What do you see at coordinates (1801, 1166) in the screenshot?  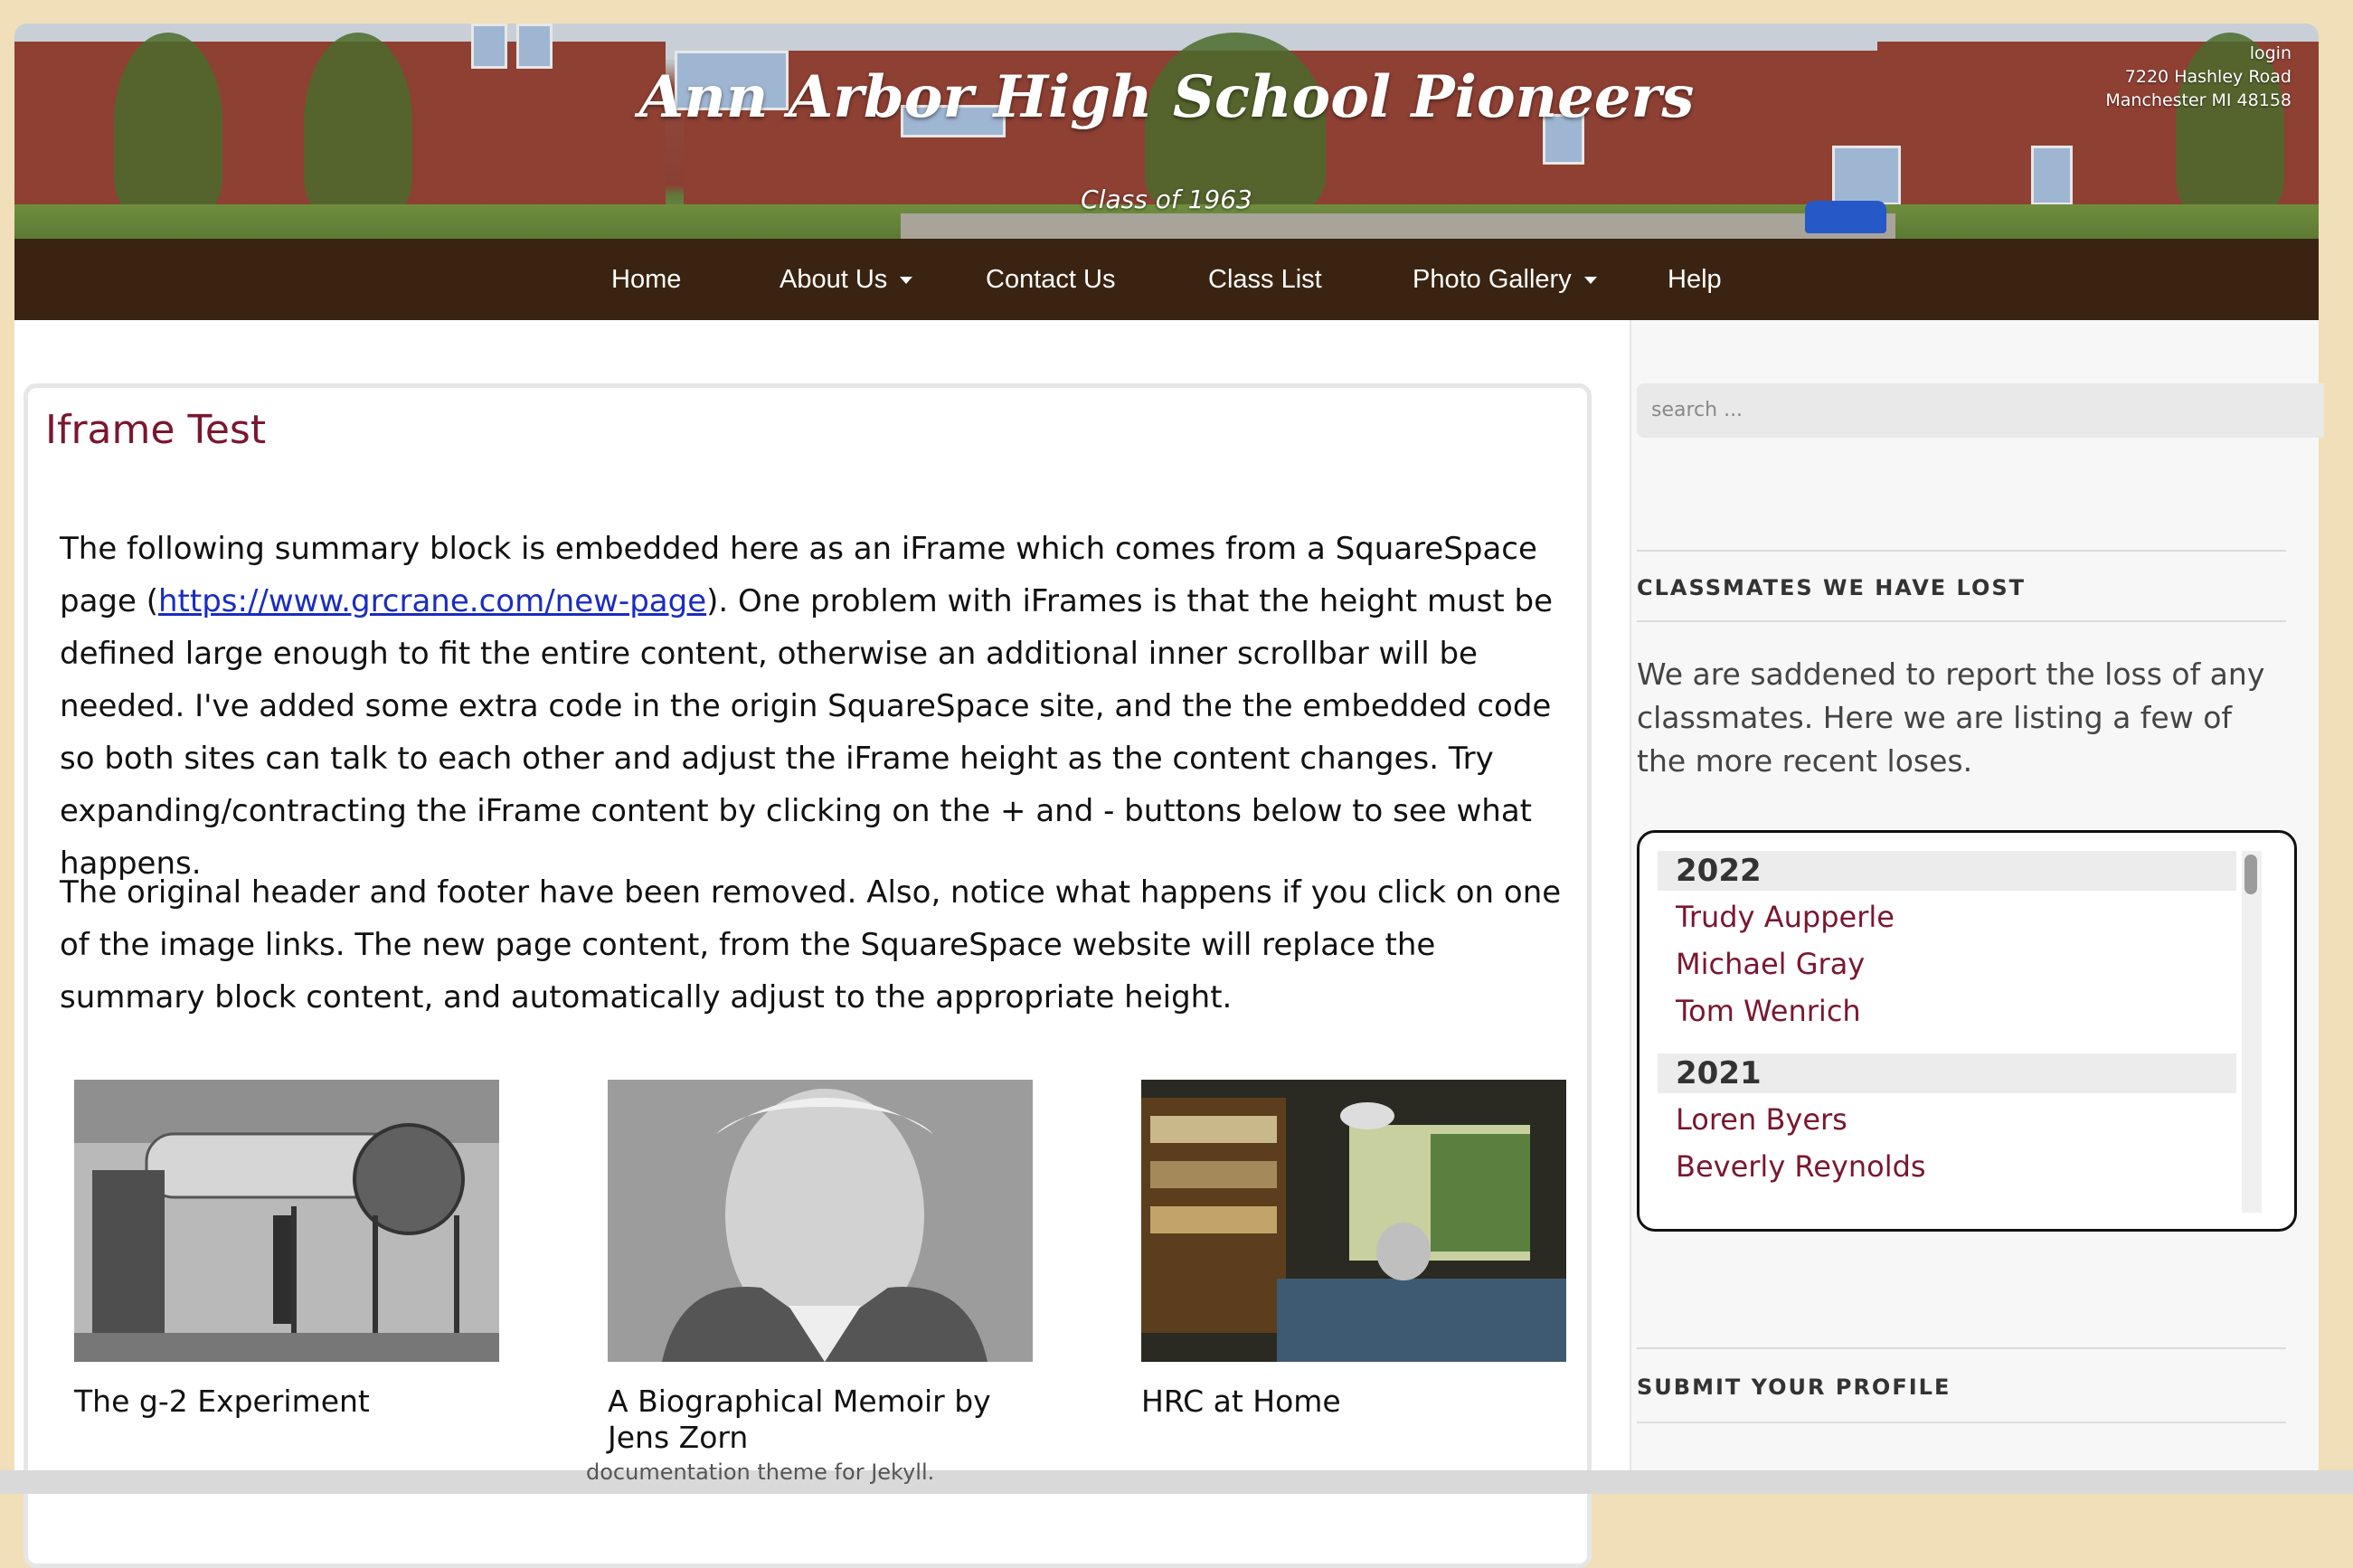 I see `list-item: Beverly Reynolds` at bounding box center [1801, 1166].